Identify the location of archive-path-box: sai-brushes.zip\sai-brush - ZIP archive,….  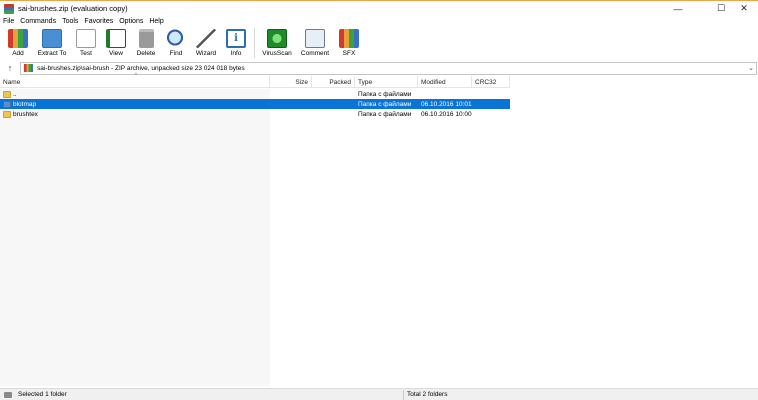
(388, 68).